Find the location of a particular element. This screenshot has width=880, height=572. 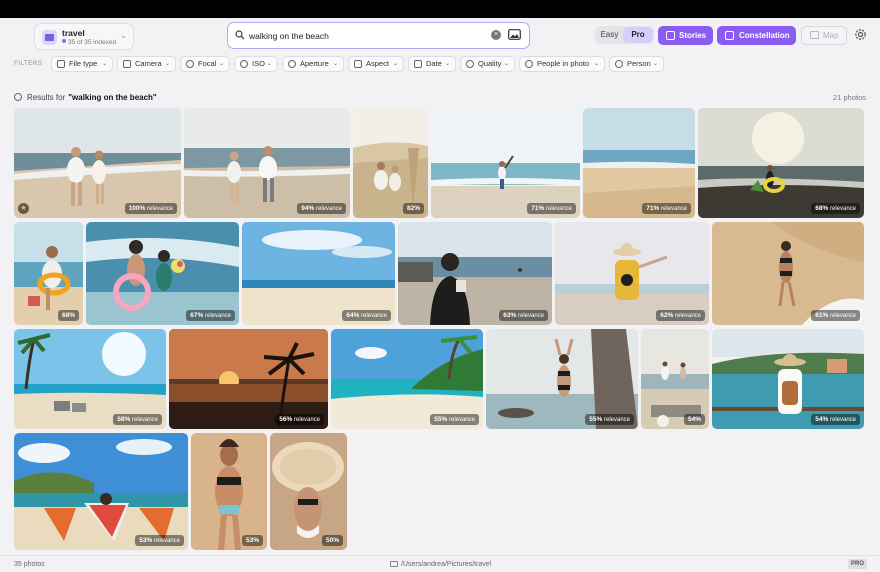

photo-tile: 56% relevance is located at coordinates (248, 379).